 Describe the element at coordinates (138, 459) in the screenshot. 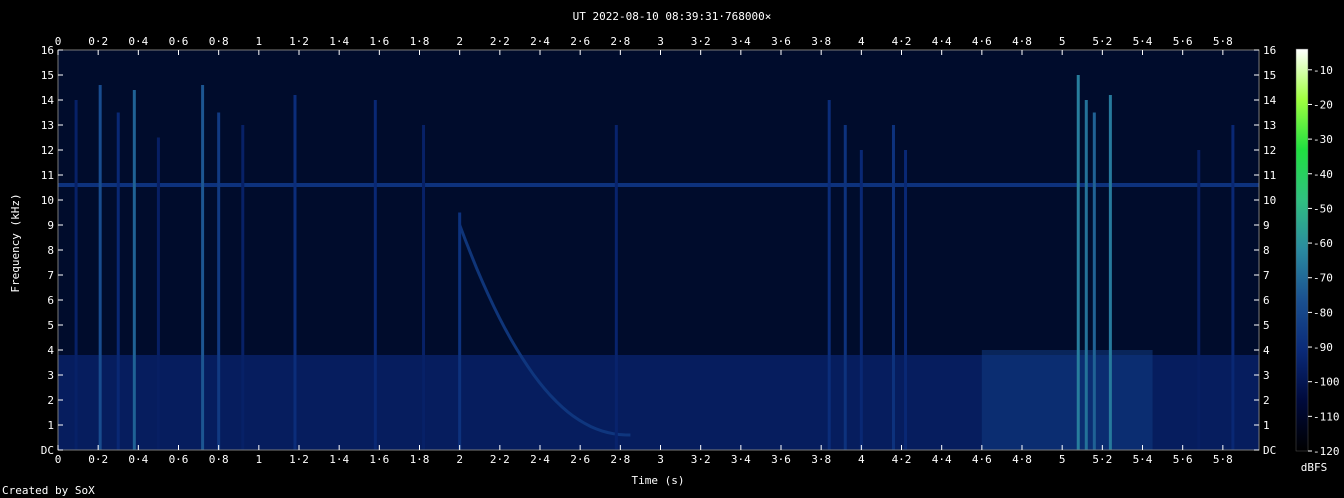

I see `x-tick-label-bottom: 0·4` at that location.